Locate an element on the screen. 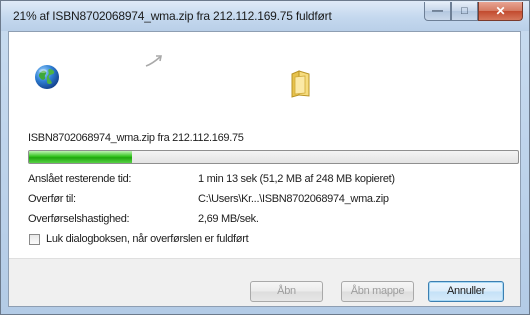 This screenshot has width=532, height=317. caption-buttons: — □ ✕ is located at coordinates (473, 12).